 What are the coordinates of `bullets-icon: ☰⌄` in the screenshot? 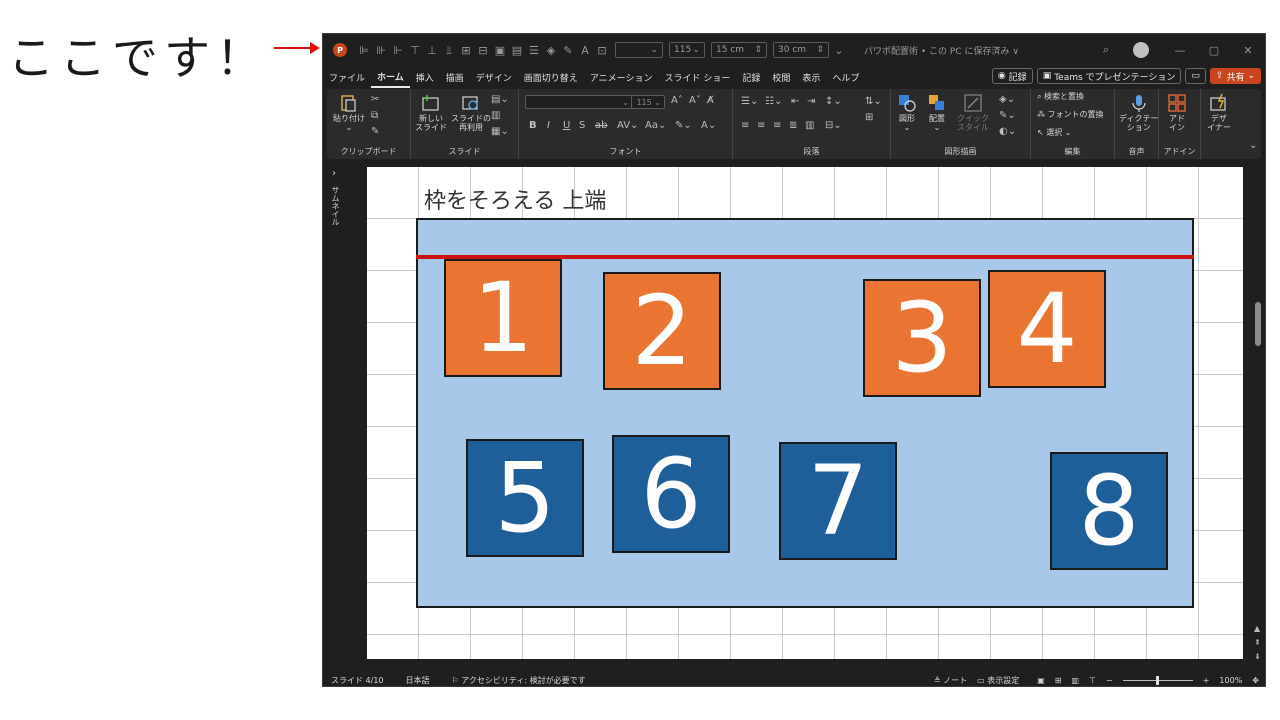 It's located at (749, 102).